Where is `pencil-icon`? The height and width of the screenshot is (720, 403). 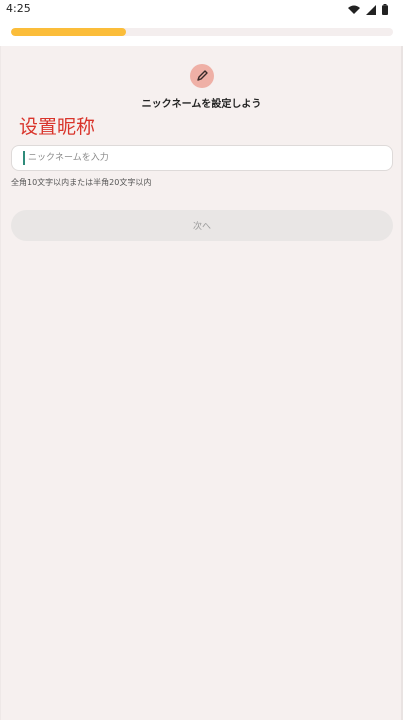 pencil-icon is located at coordinates (202, 76).